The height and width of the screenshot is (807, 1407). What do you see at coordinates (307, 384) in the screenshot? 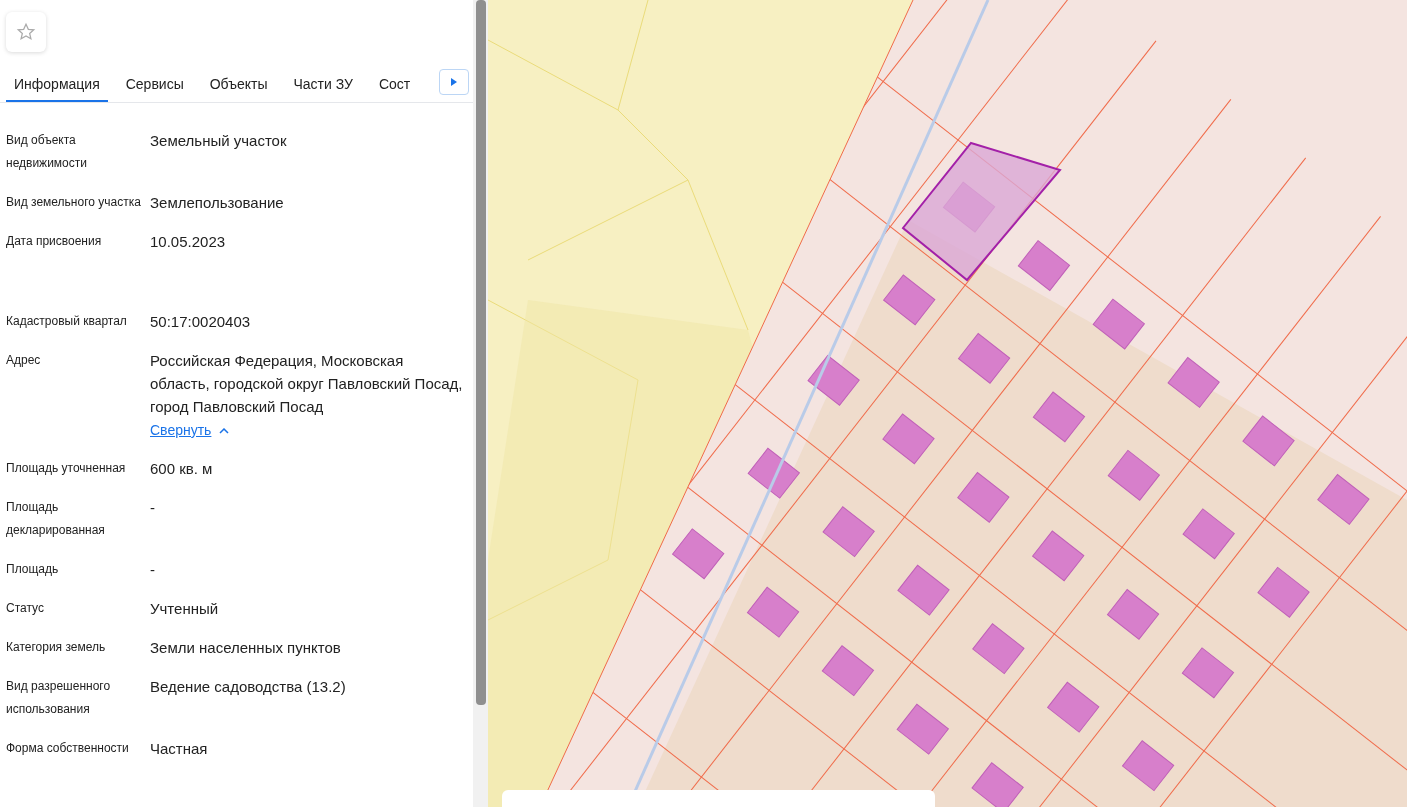
I see `field-value: Российская Федерация, Московская область, городской округ Павловский Посад, город Павловский Посад` at bounding box center [307, 384].